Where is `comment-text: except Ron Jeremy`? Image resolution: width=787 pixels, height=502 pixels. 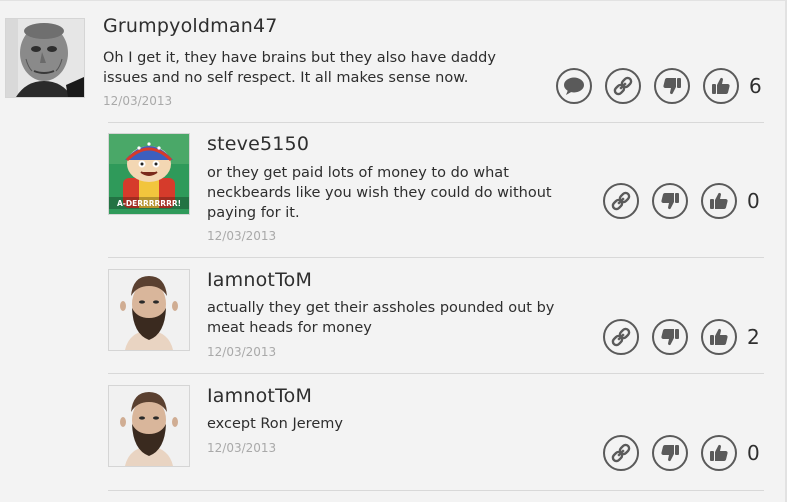
comment-text: except Ron Jeremy is located at coordinates (275, 424).